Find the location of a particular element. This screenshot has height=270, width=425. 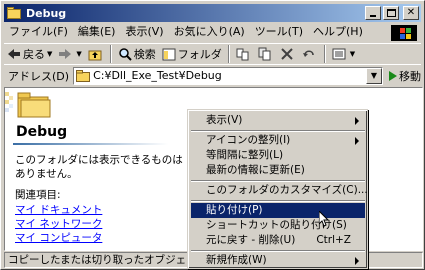

menu-item-arrange-icons: アイコンの整列(I) is located at coordinates (278, 140).